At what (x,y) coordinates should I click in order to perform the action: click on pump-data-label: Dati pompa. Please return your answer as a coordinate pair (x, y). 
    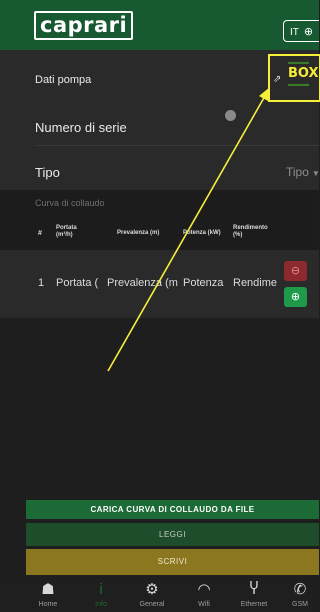
    Looking at the image, I should click on (63, 80).